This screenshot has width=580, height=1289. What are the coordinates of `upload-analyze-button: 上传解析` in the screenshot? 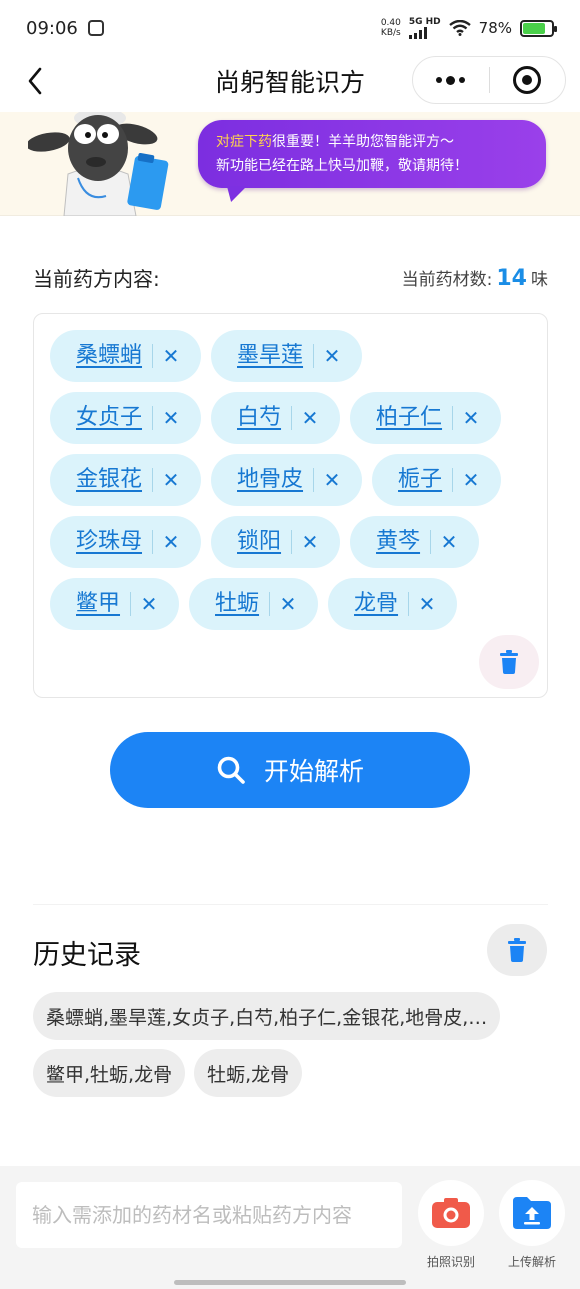 It's located at (532, 1225).